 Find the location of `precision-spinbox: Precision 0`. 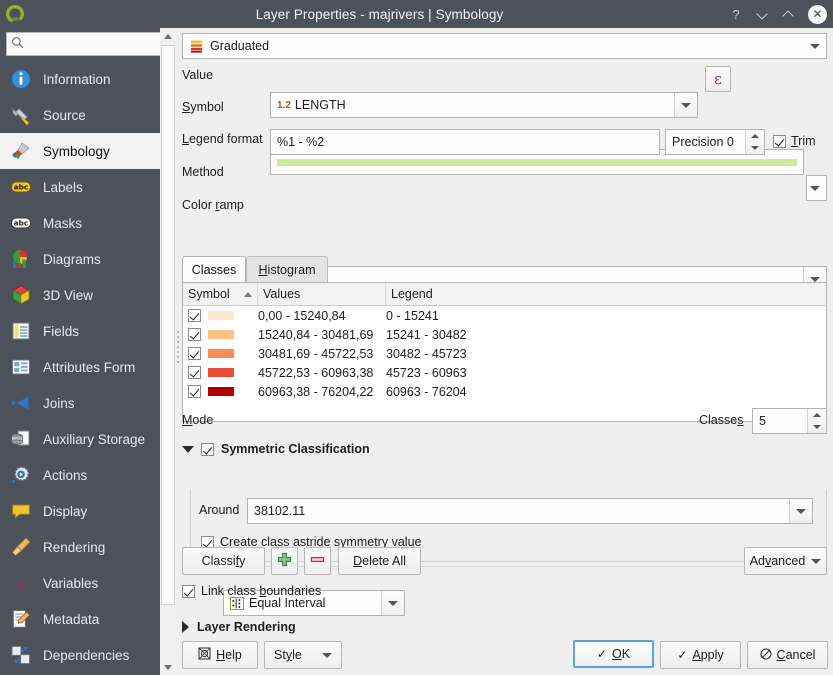

precision-spinbox: Precision 0 is located at coordinates (715, 142).